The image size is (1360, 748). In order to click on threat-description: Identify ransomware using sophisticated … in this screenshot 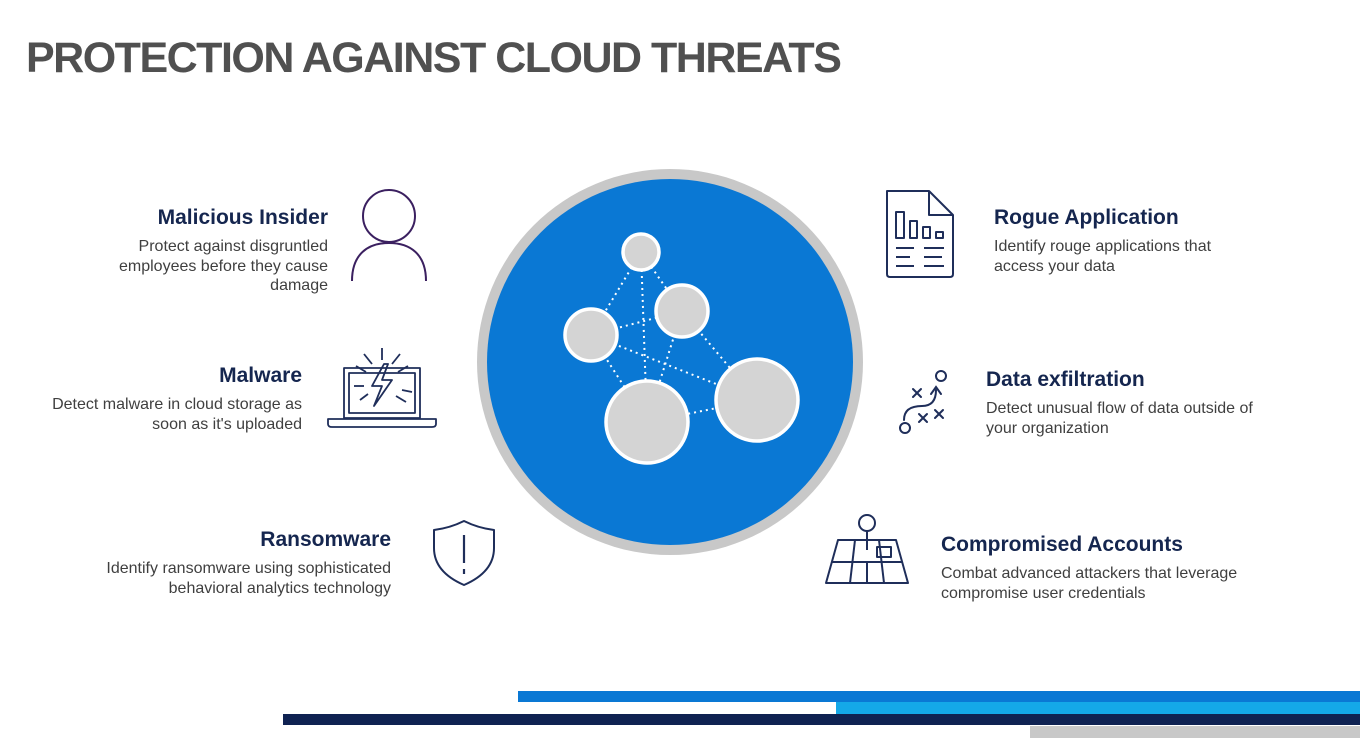, I will do `click(215, 578)`.